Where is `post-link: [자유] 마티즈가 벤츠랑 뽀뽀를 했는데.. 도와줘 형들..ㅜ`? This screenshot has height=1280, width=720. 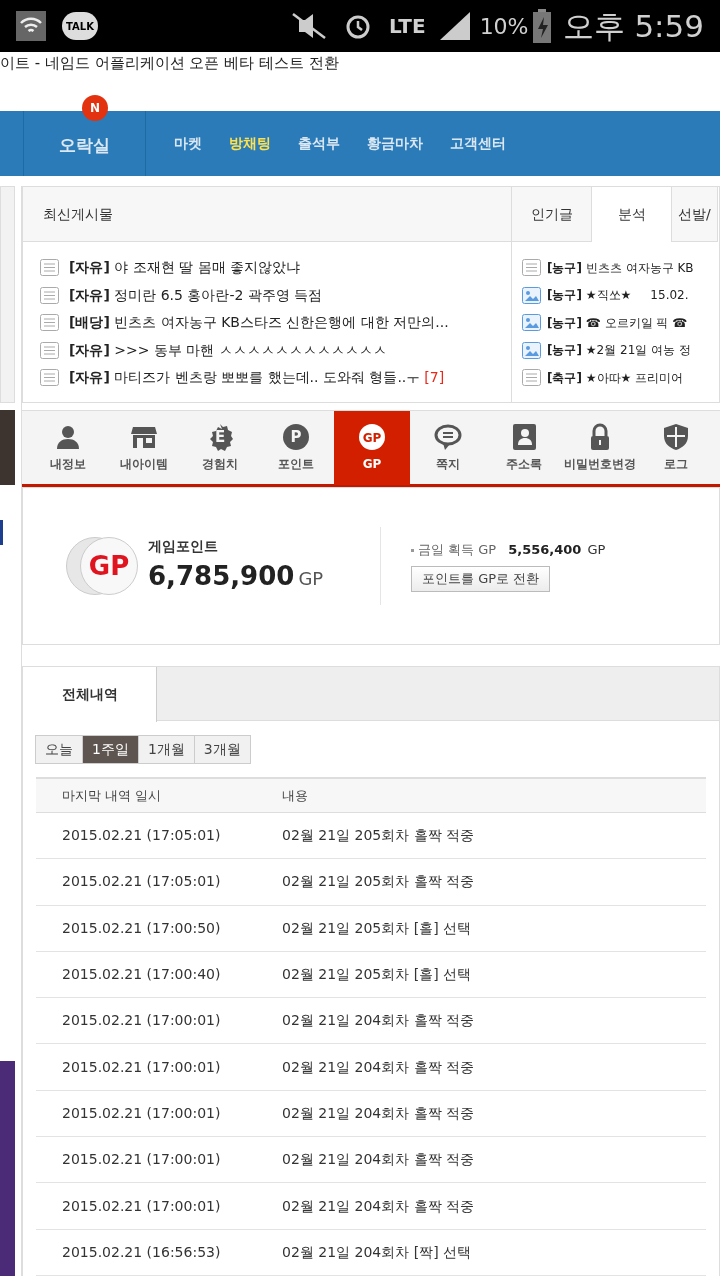
post-link: [자유] 마티즈가 벤츠랑 뽀뽀를 했는데.. 도와줘 형들..ㅜ is located at coordinates (245, 378).